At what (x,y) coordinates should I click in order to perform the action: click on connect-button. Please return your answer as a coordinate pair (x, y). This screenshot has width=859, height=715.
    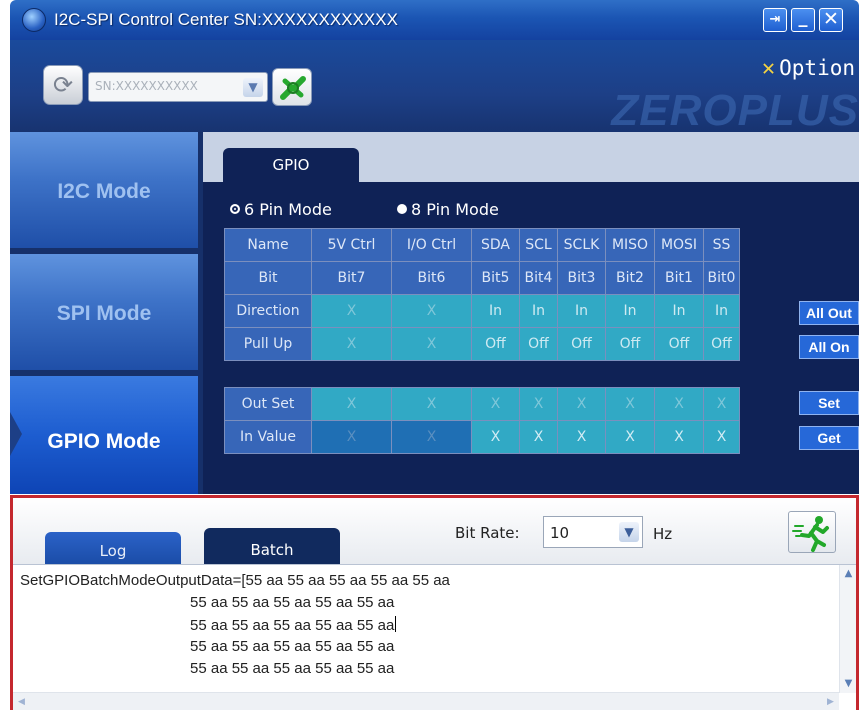
    Looking at the image, I should click on (292, 87).